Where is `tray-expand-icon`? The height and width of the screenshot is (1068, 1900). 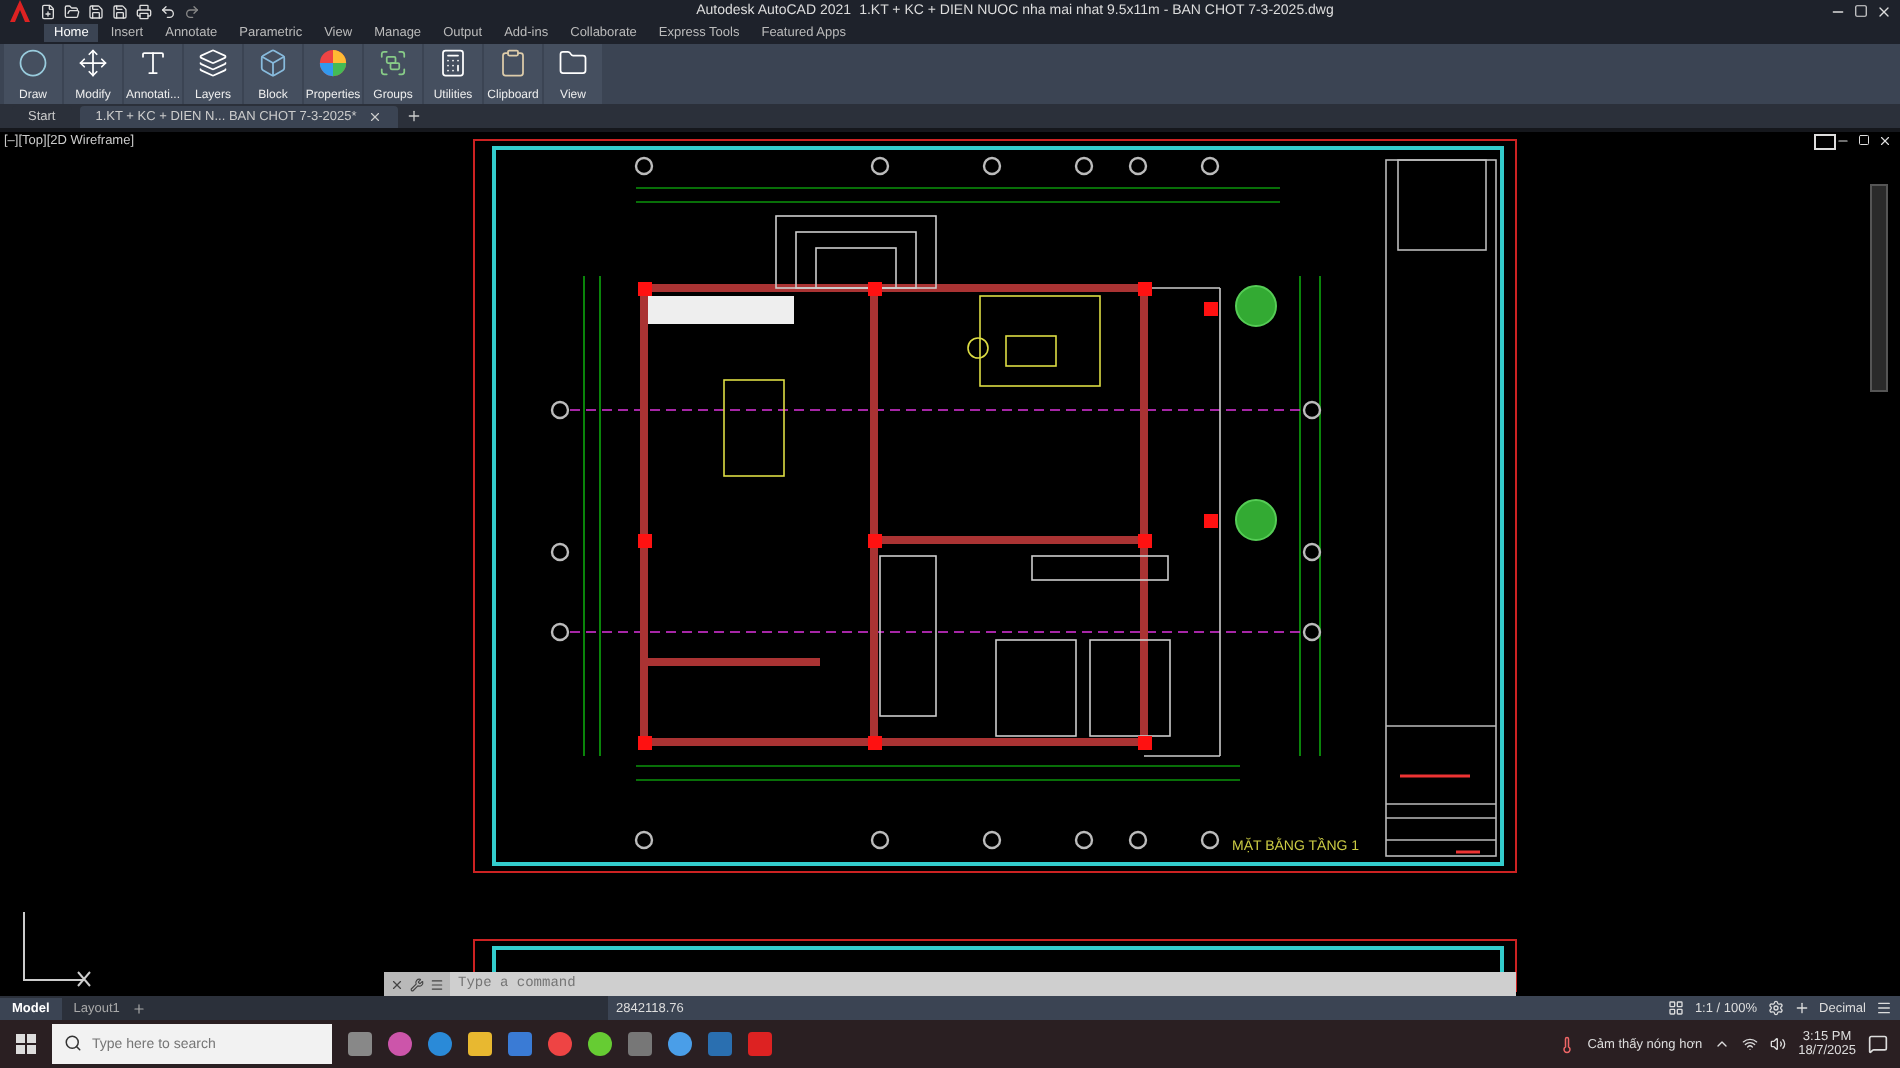 tray-expand-icon is located at coordinates (1722, 1044).